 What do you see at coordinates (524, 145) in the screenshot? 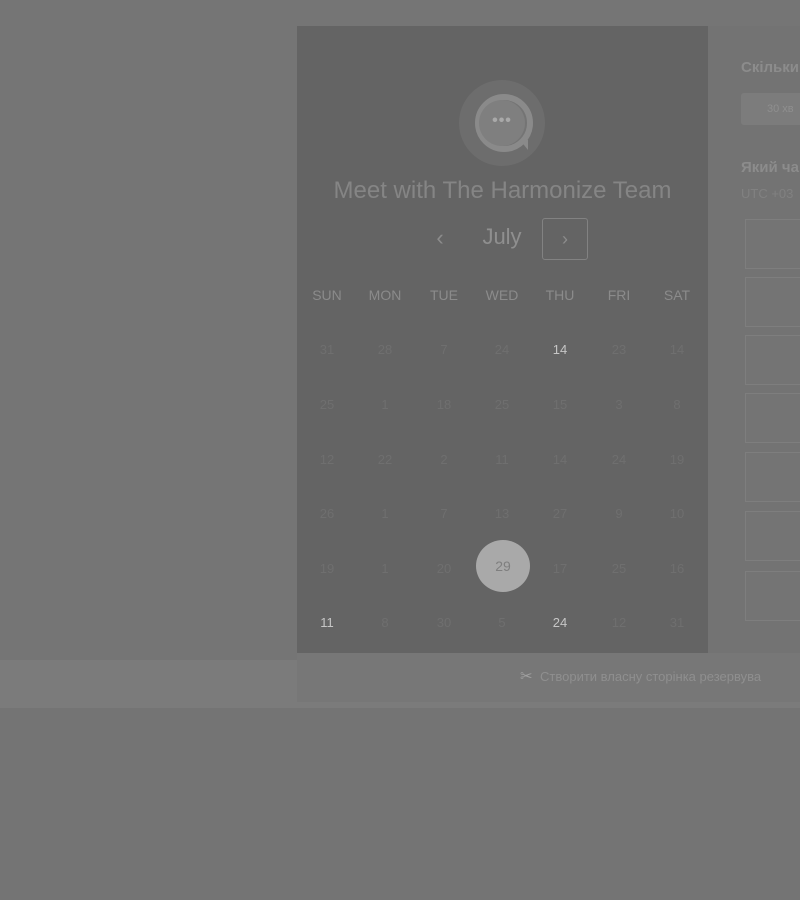
I see `chat-tail-icon` at bounding box center [524, 145].